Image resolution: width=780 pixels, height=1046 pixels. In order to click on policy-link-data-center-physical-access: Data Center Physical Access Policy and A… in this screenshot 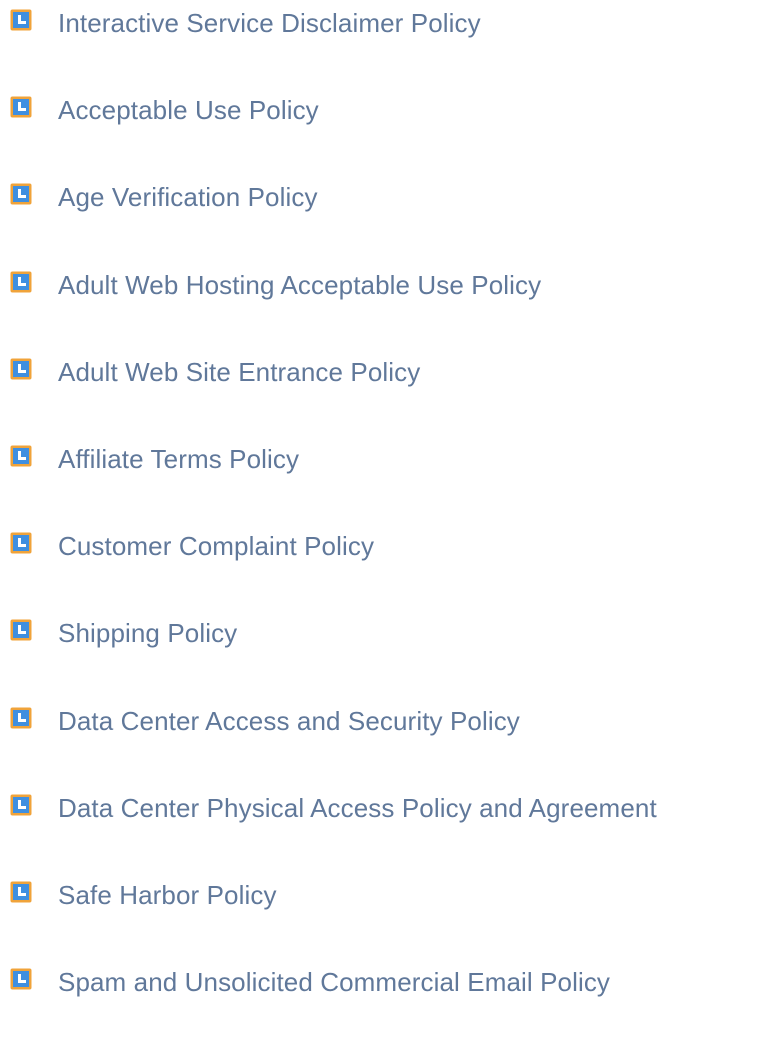, I will do `click(357, 808)`.